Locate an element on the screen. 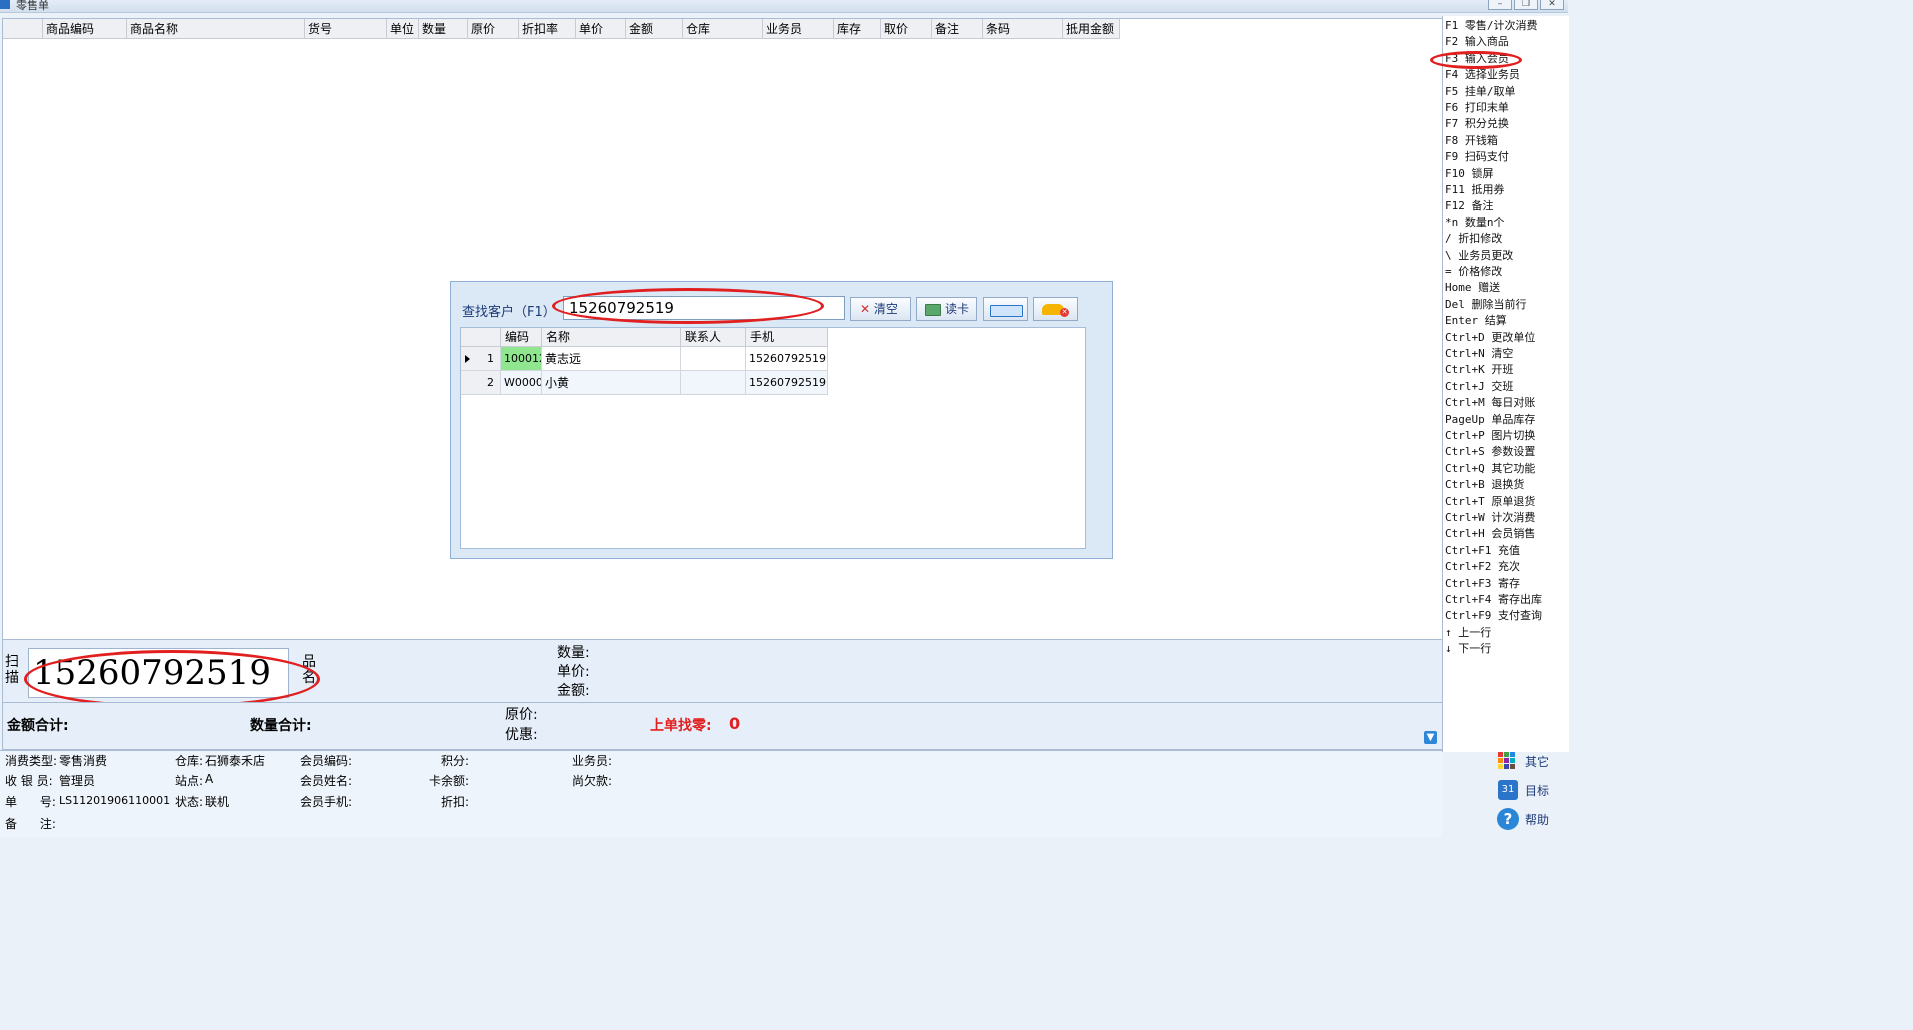  read-card-button: 读卡 is located at coordinates (946, 309).